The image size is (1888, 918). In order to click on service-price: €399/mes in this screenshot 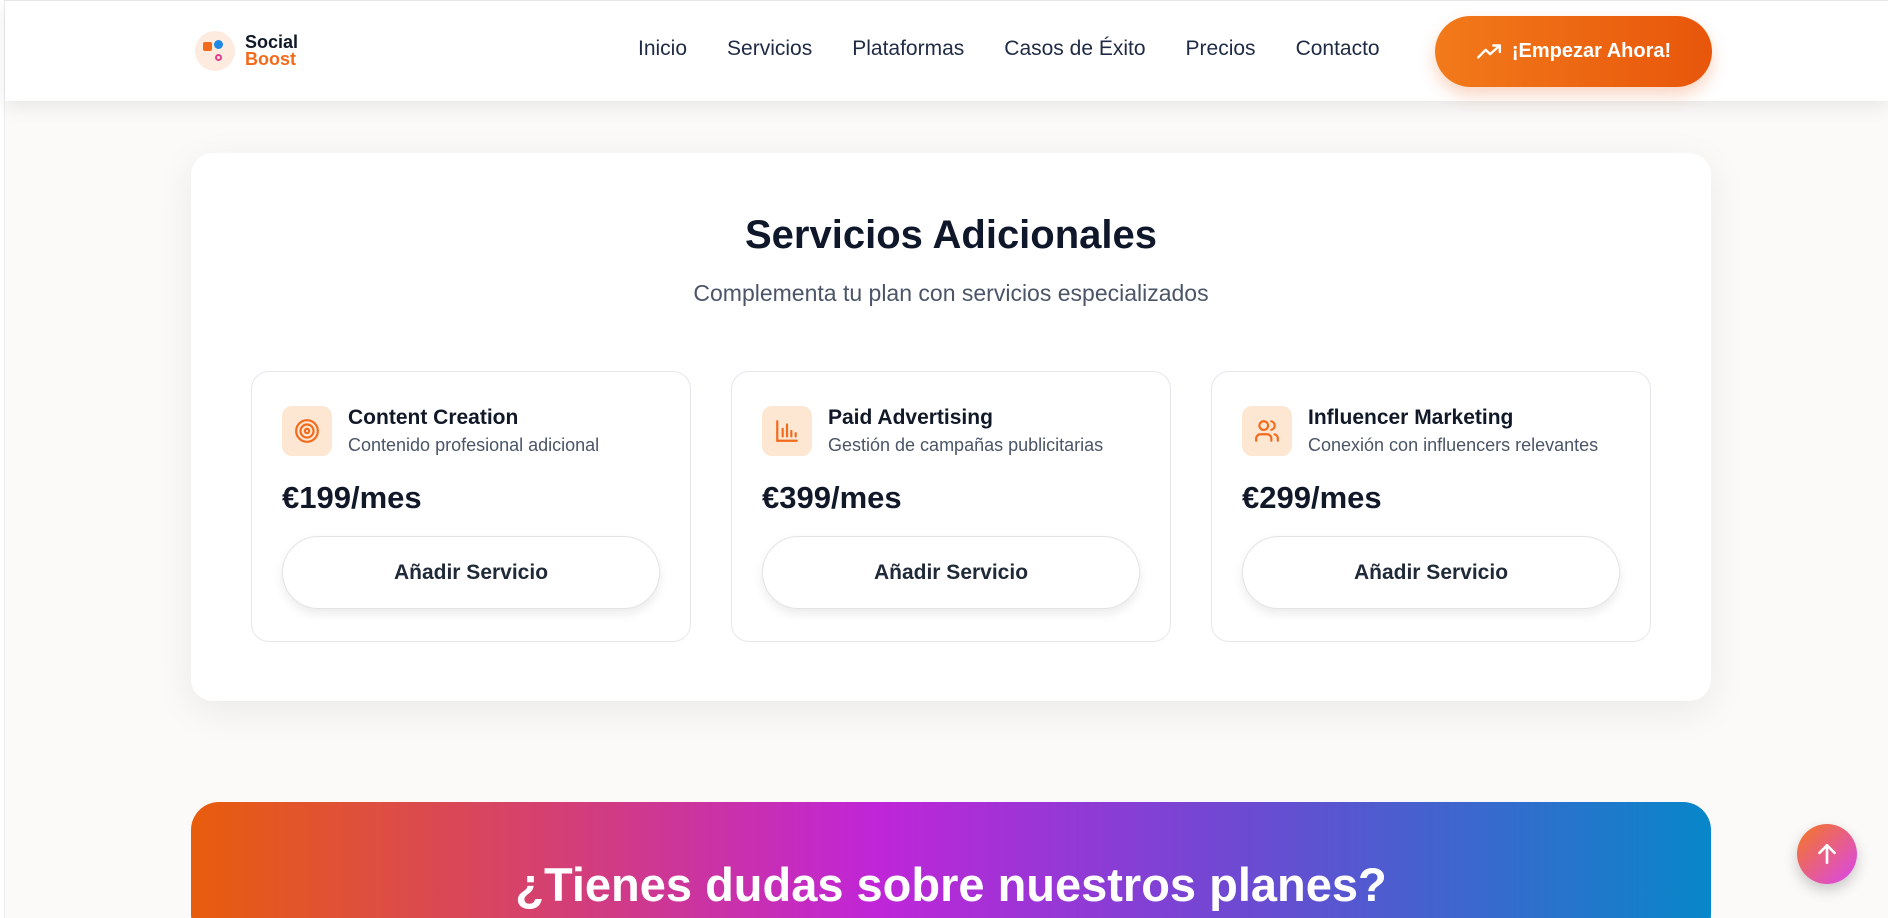, I will do `click(832, 497)`.